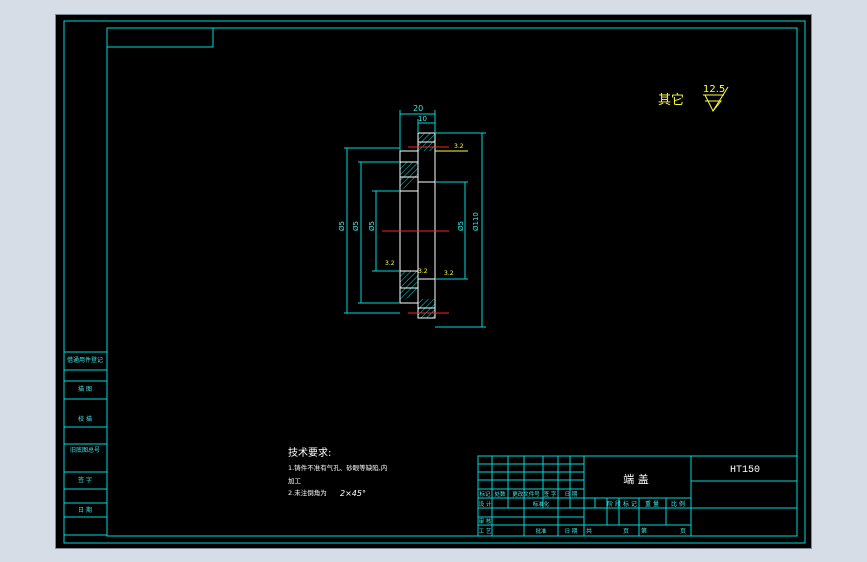 This screenshot has height=562, width=867. Describe the element at coordinates (589, 531) in the screenshot. I see `sheet-total-label: 共` at that location.